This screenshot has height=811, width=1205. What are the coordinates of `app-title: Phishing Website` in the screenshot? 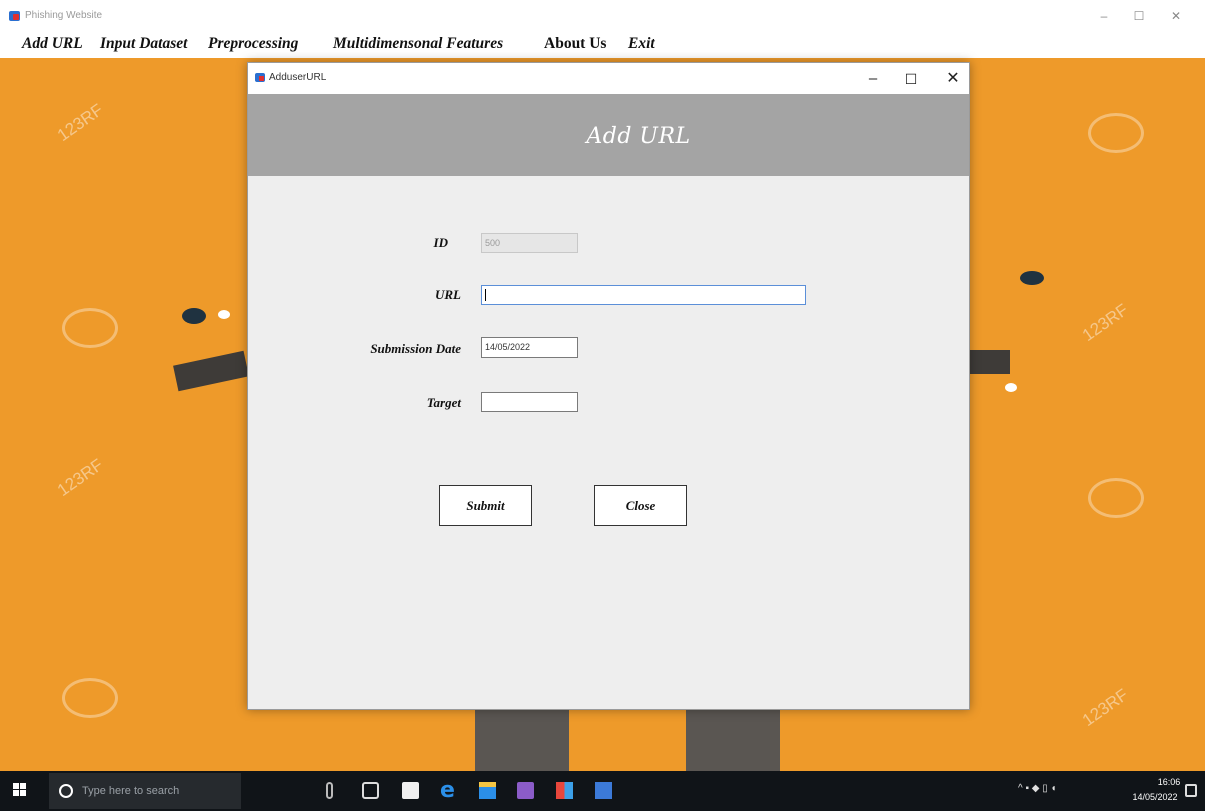 It's located at (64, 15).